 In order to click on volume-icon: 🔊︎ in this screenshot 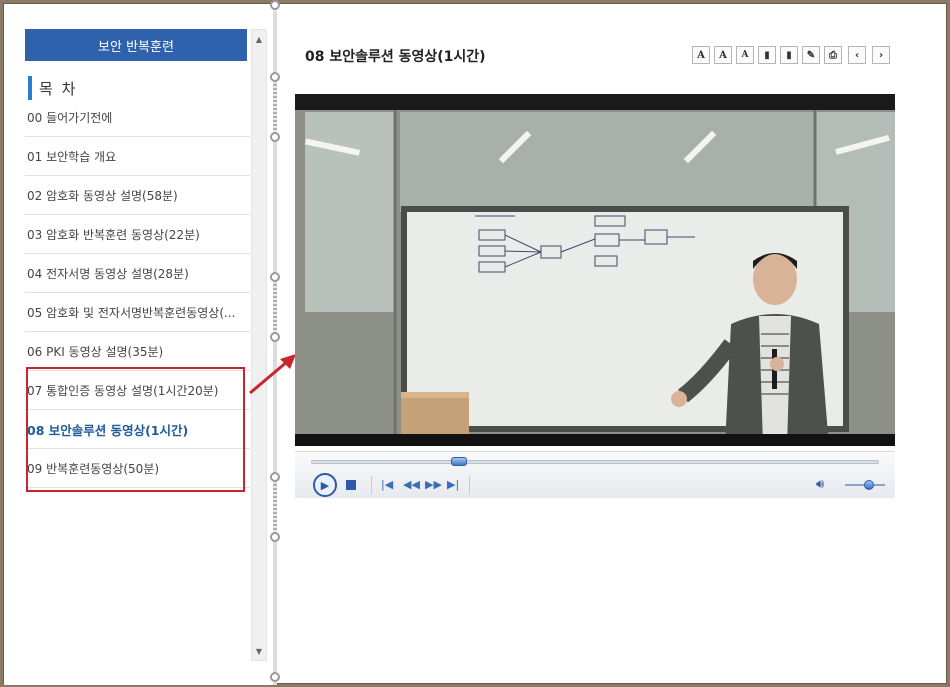, I will do `click(820, 484)`.